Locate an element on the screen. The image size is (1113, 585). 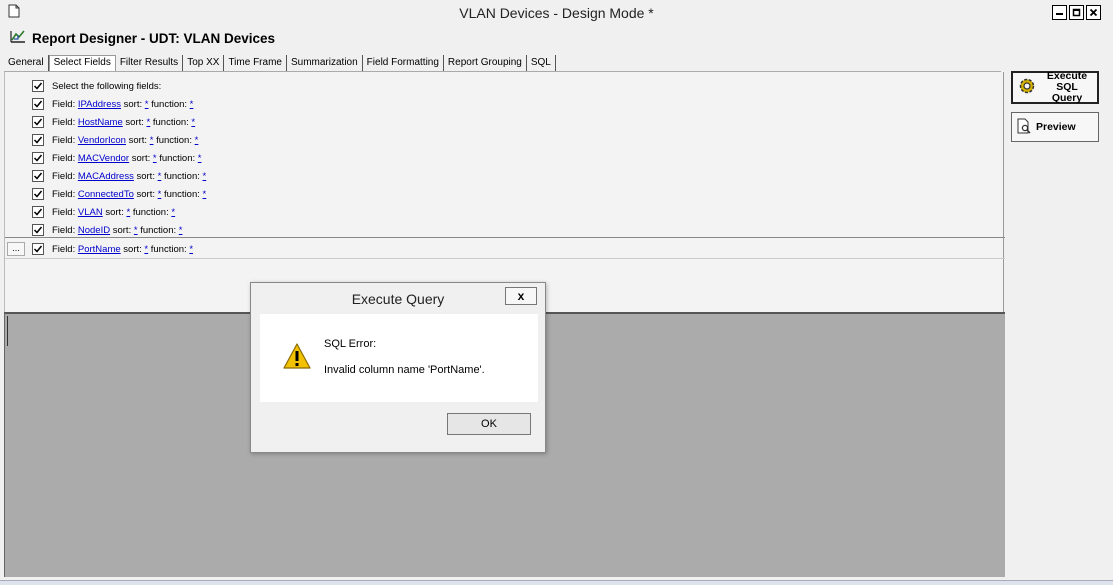
field-row: Field: MACAddress sort: * function: * is located at coordinates (119, 176).